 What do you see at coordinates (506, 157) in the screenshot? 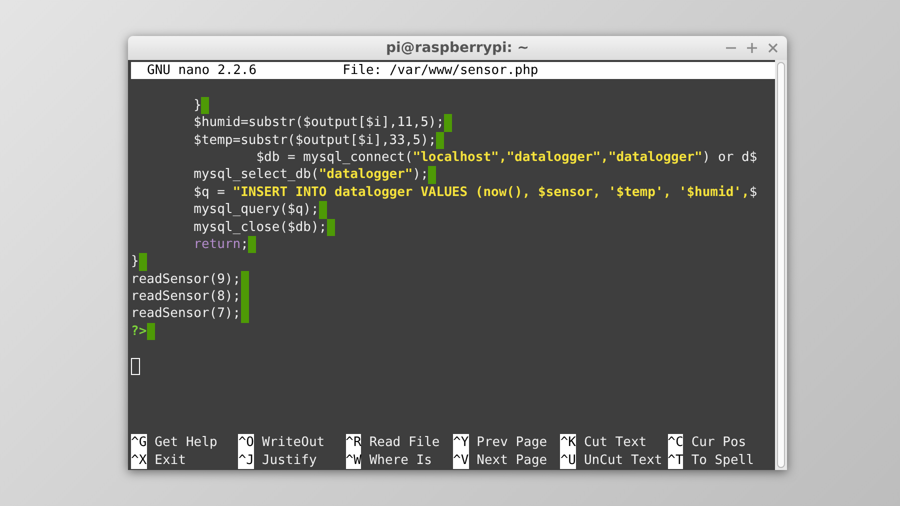
I see `code-line: $db = mysql_connect("localhost","datalogger","datalogger") or d$` at bounding box center [506, 157].